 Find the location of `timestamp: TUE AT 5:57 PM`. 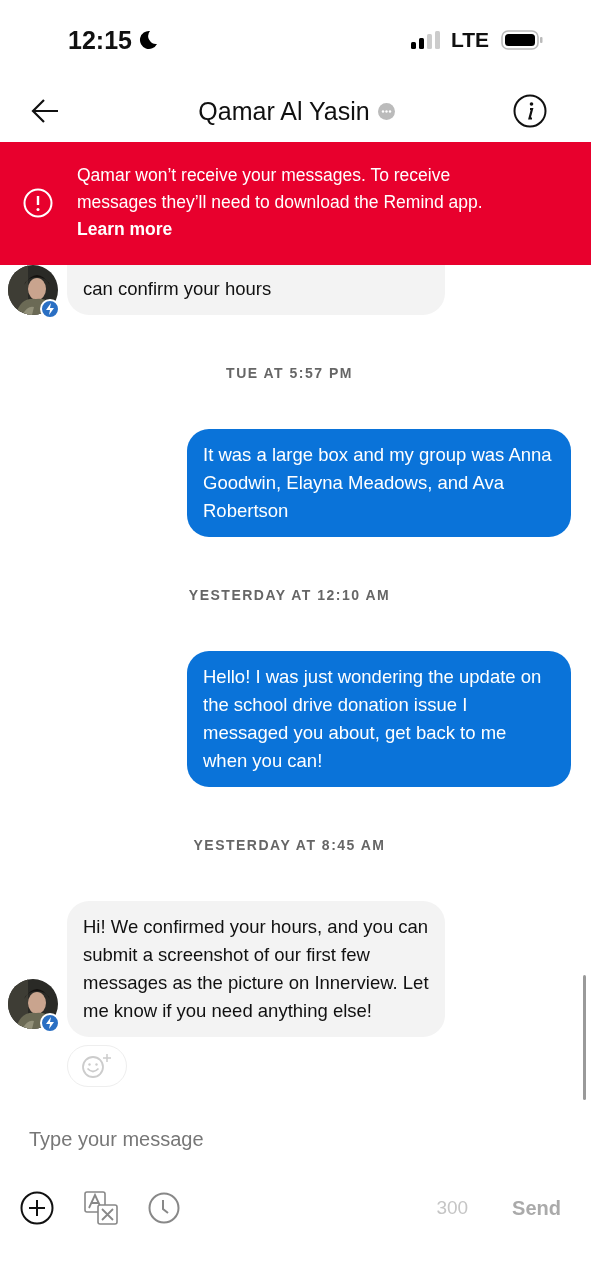

timestamp: TUE AT 5:57 PM is located at coordinates (289, 373).